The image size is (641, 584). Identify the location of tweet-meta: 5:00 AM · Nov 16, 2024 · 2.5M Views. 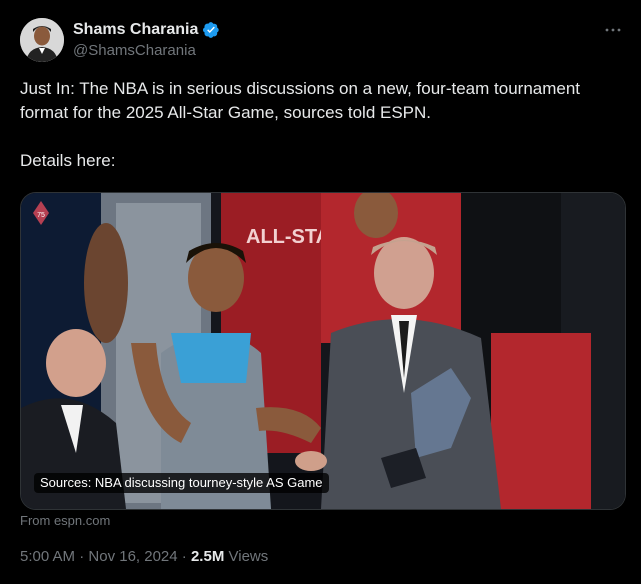
(144, 556).